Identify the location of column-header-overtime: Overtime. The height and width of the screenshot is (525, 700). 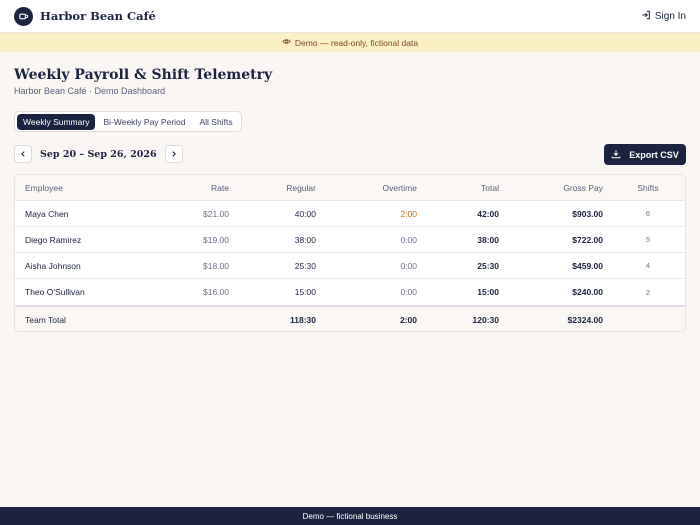
(400, 187).